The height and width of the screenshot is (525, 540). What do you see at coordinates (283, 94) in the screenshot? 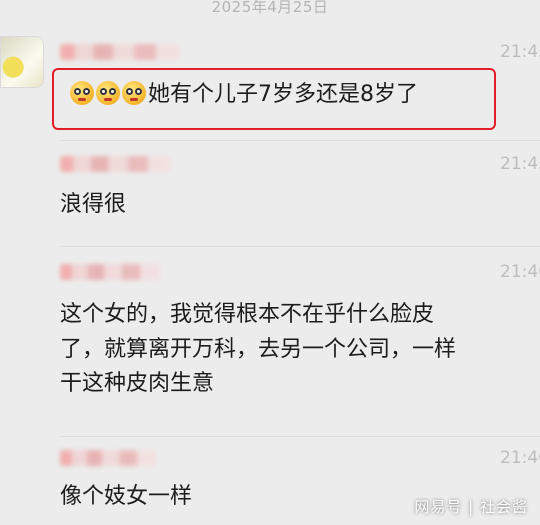
I see `message-text: 她有个儿子7岁多还是8岁了` at bounding box center [283, 94].